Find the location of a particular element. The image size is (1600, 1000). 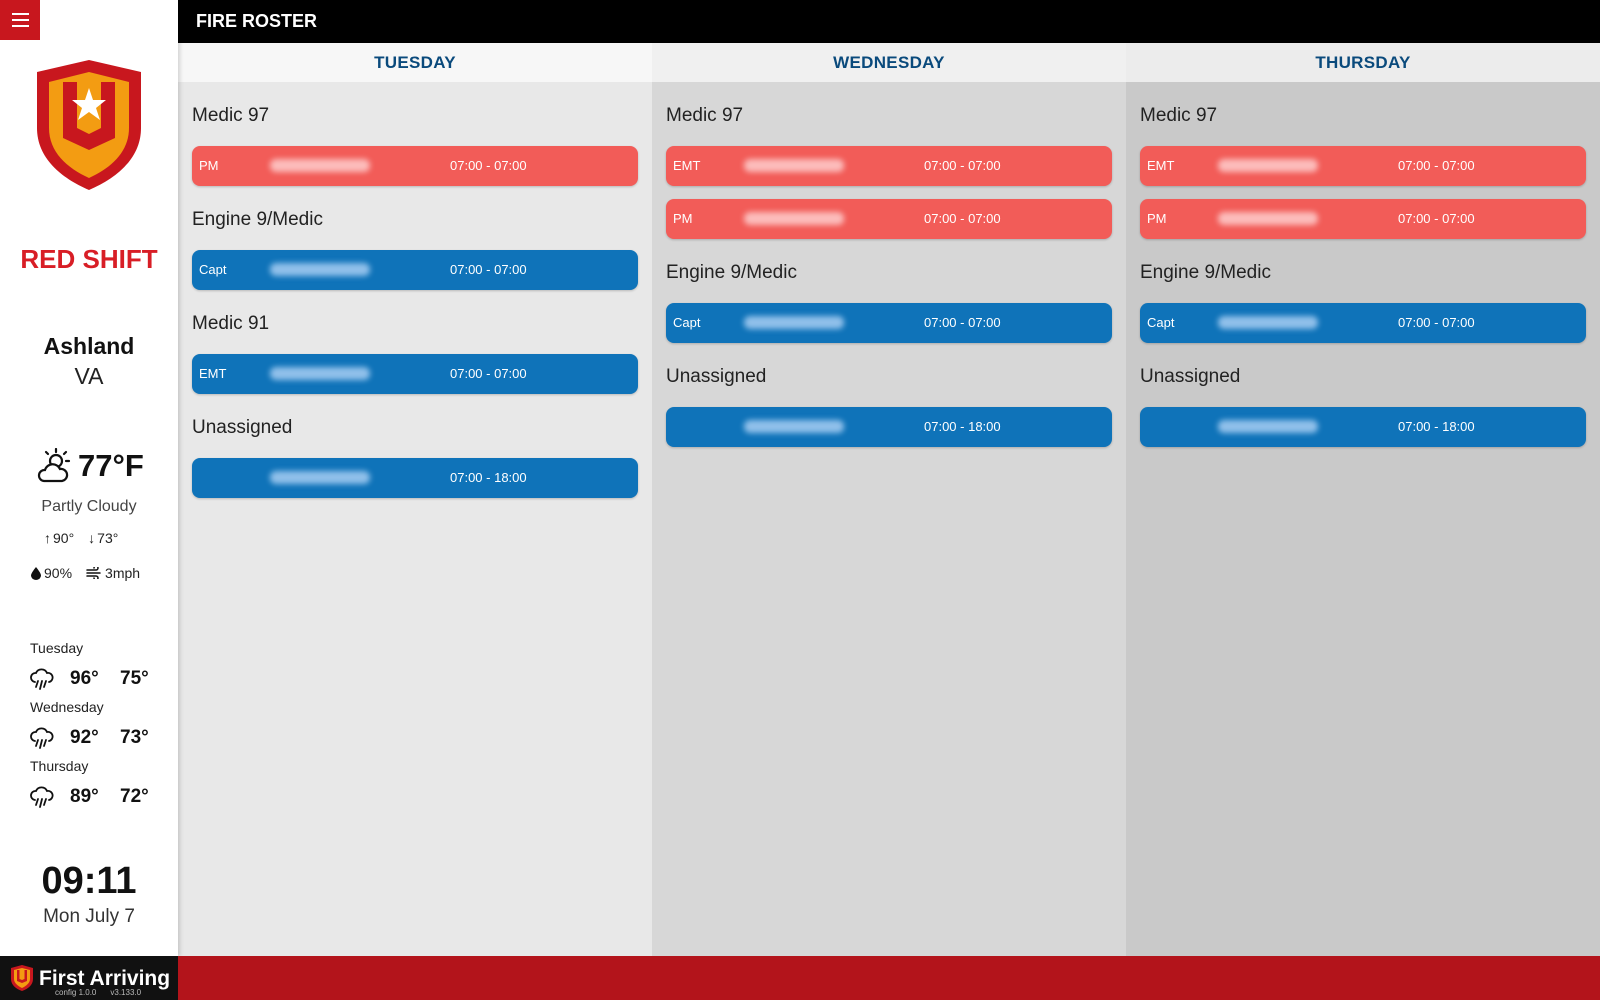

arrow-up-icon: ↑ is located at coordinates (47, 538).